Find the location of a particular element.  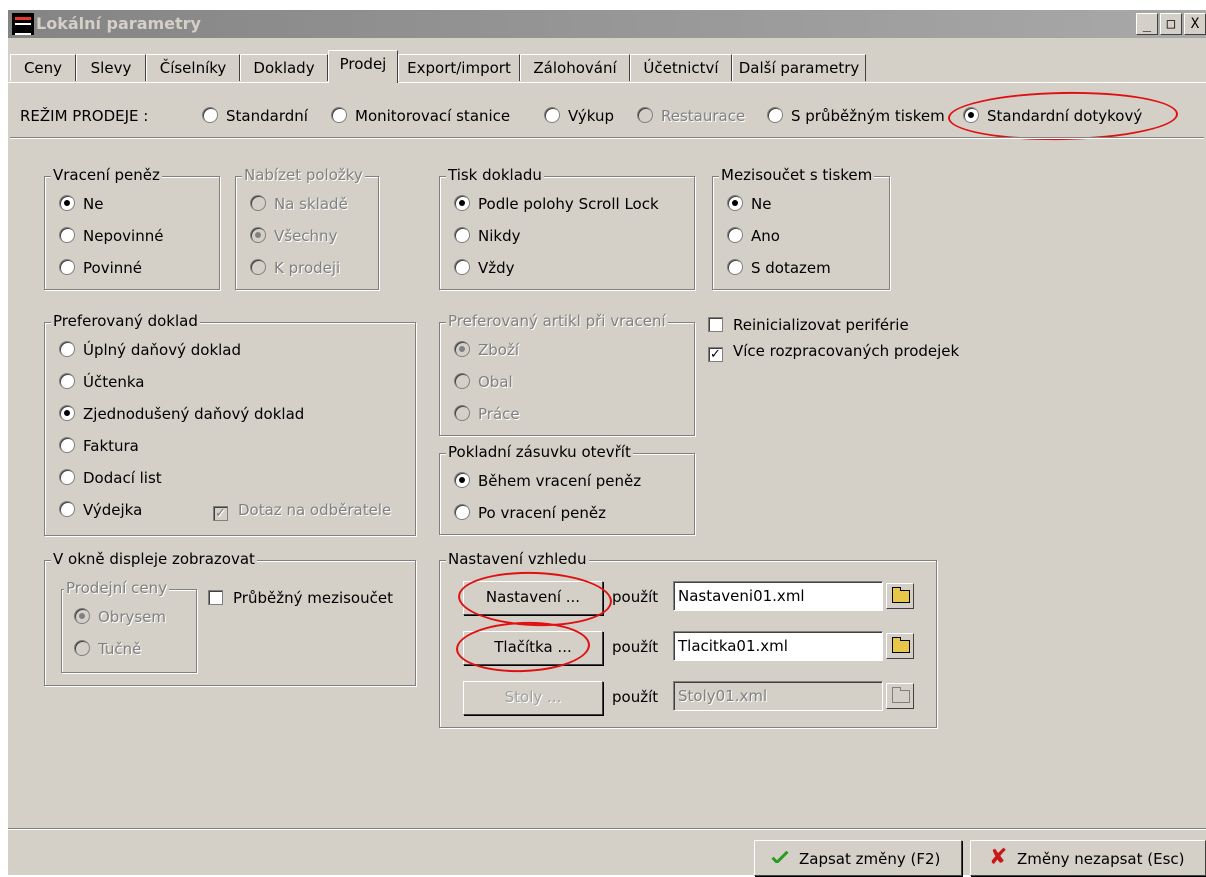

group-title: Nabízet položky is located at coordinates (303, 175).